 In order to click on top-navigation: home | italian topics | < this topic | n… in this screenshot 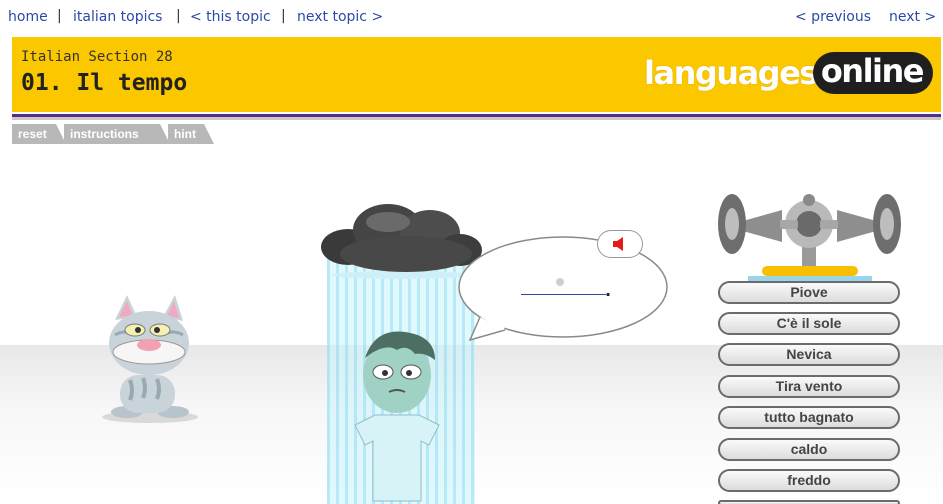, I will do `click(471, 18)`.